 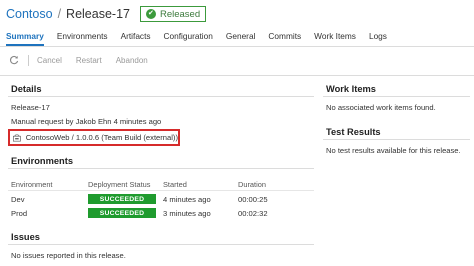 I want to click on column-header-duration: Duration, so click(x=252, y=184).